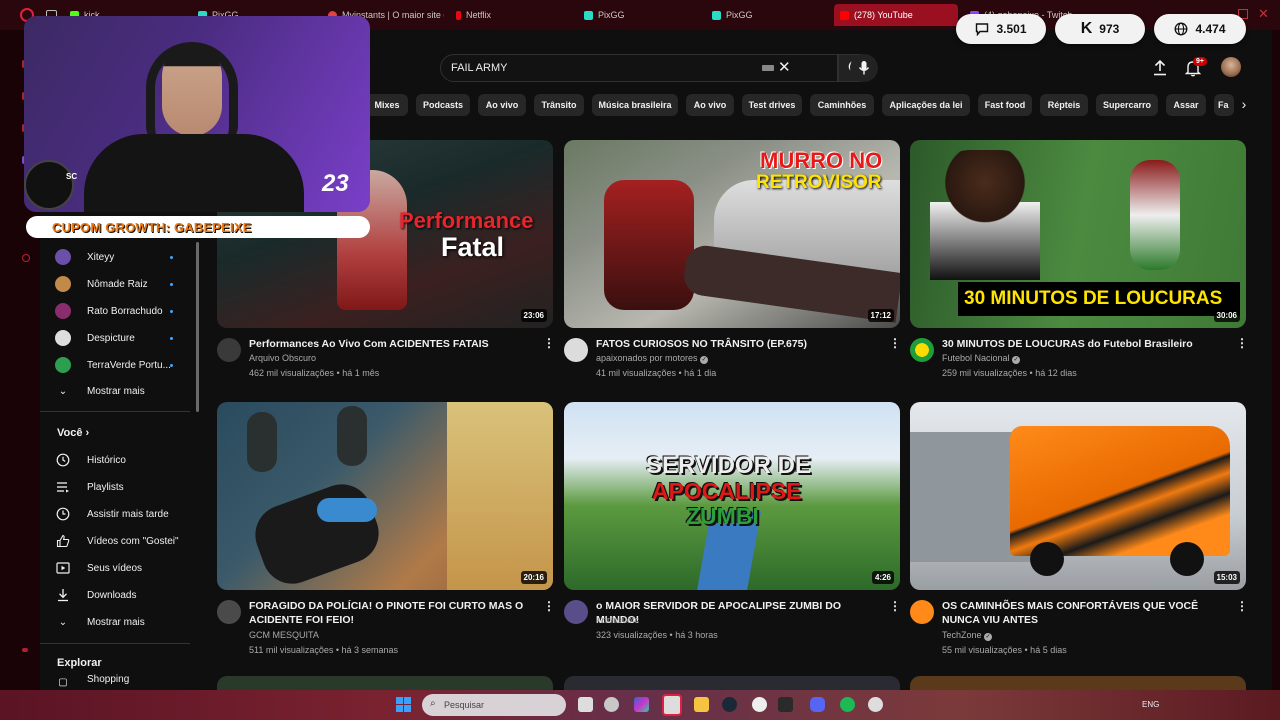 This screenshot has height=720, width=1280. I want to click on chip-mixes: Mixes, so click(387, 105).